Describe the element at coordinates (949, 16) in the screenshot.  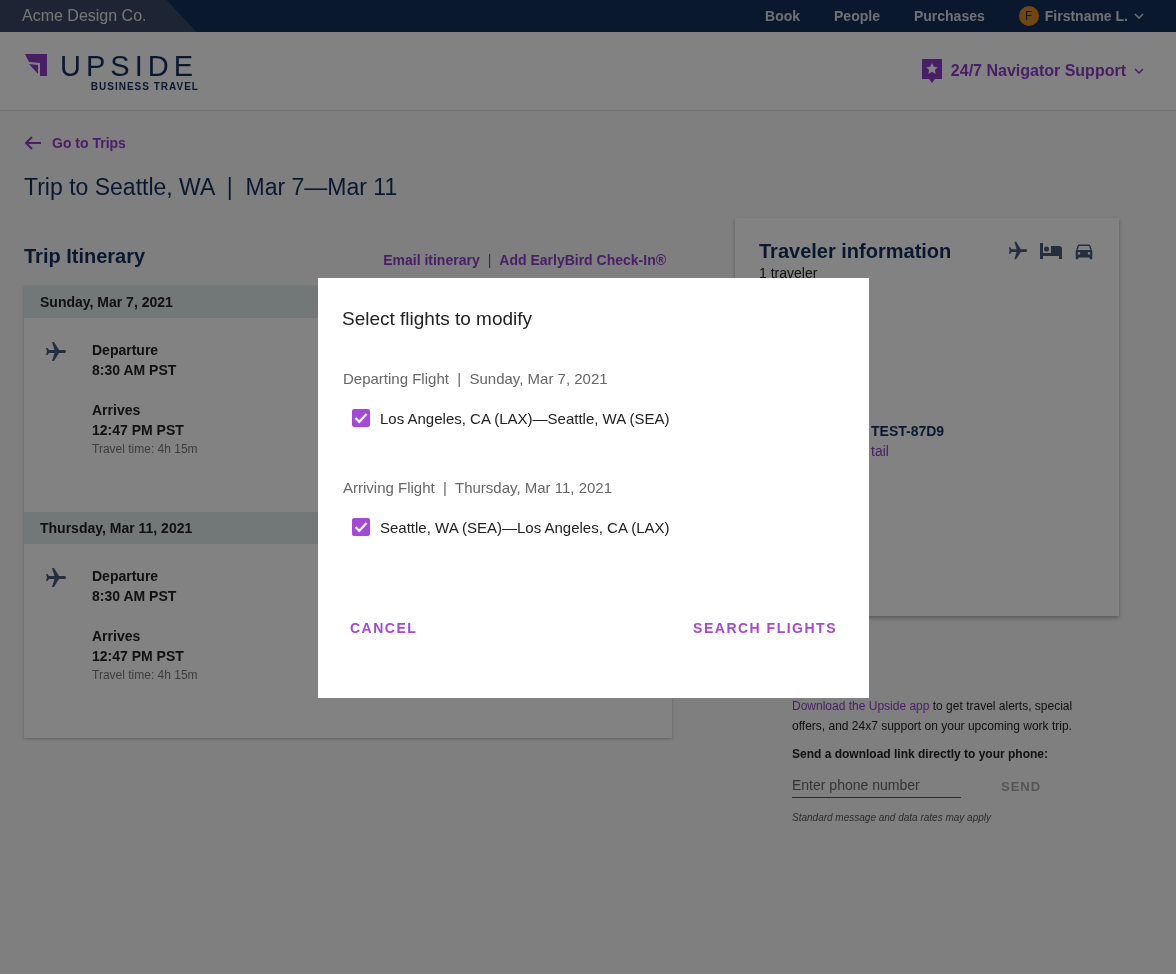
I see `nav-link: Purchases` at that location.